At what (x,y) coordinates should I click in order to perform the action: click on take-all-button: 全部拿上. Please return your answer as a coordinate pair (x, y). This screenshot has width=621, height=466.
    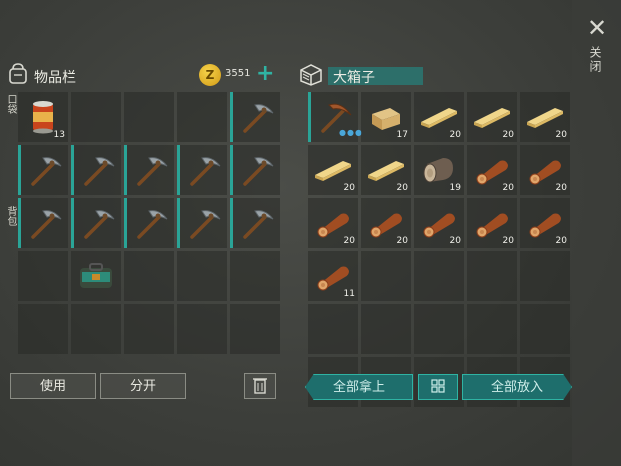
    Looking at the image, I should click on (359, 387).